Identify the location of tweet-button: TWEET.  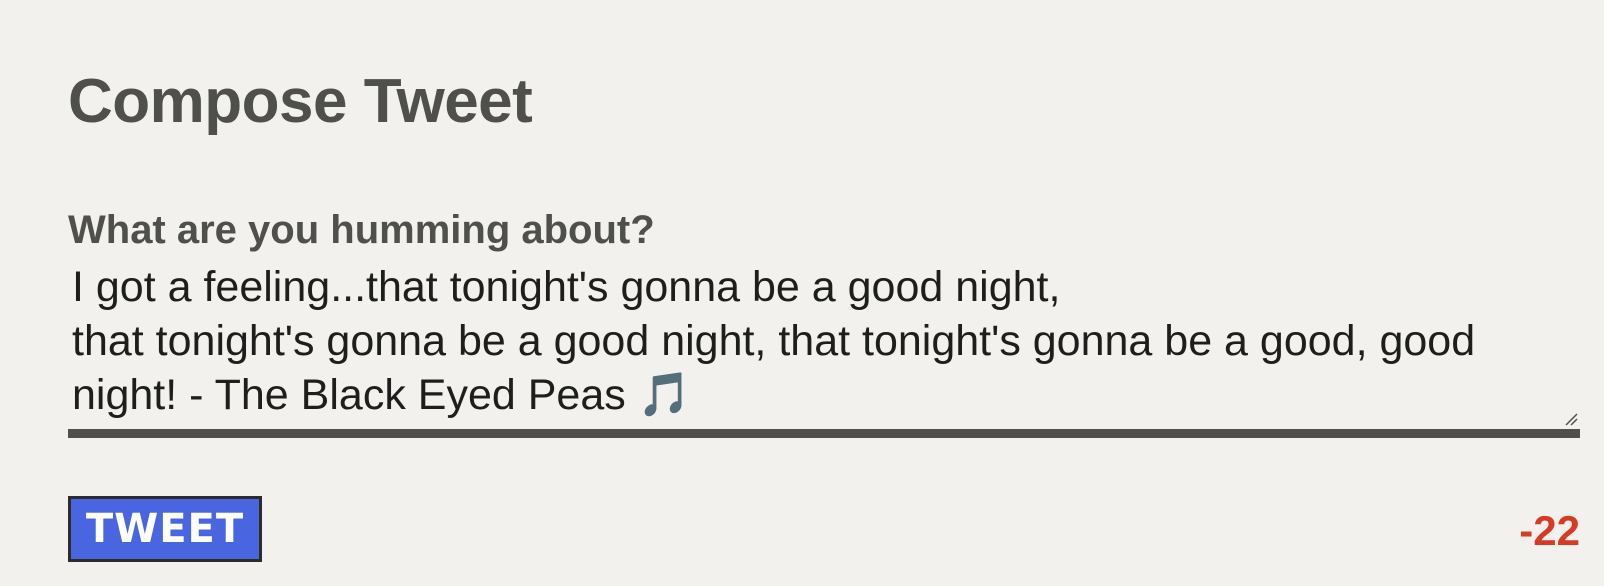
(165, 529).